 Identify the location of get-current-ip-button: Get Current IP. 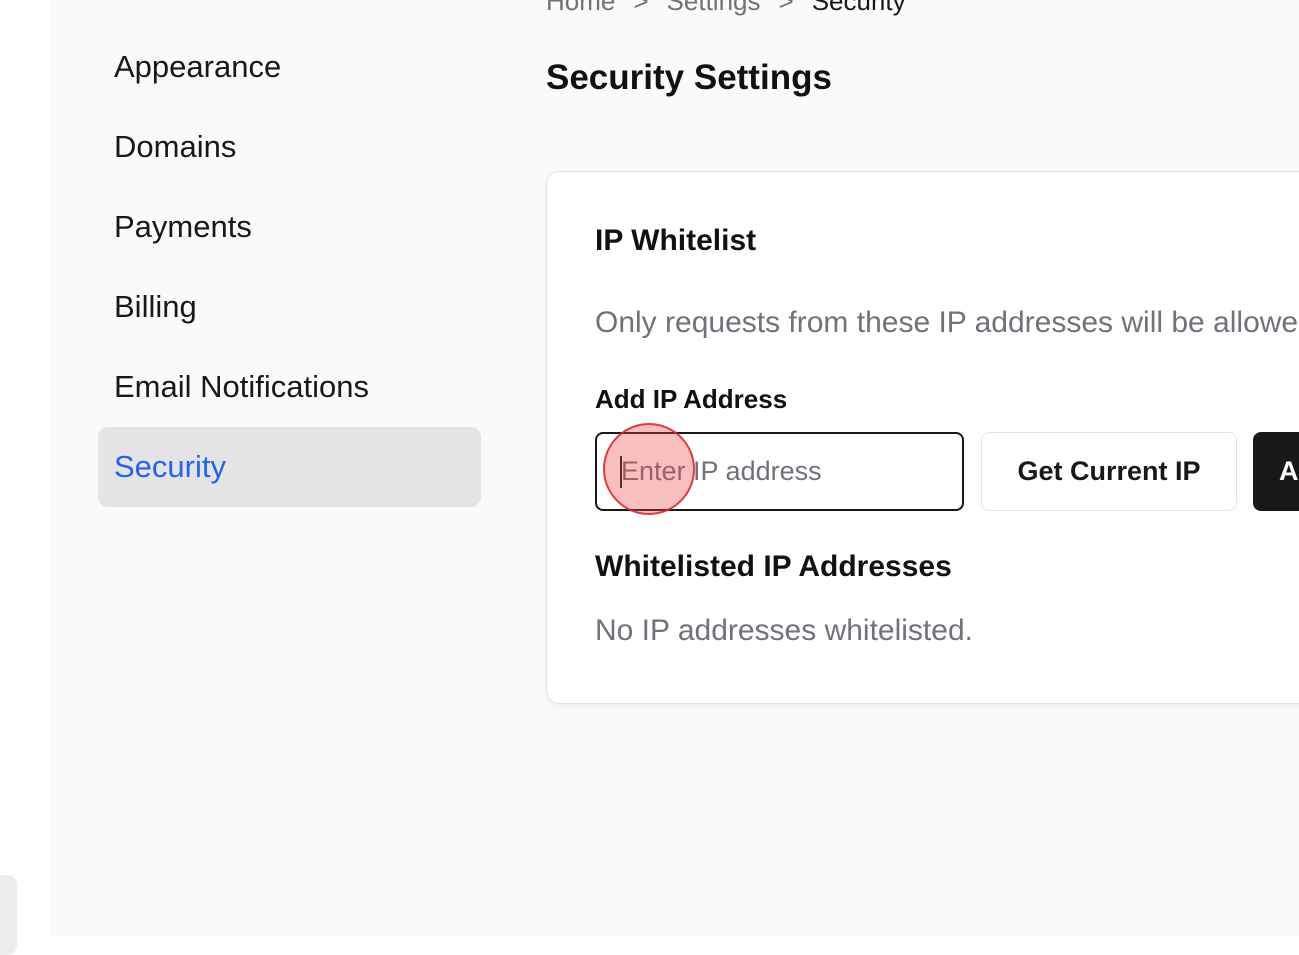
(1109, 471).